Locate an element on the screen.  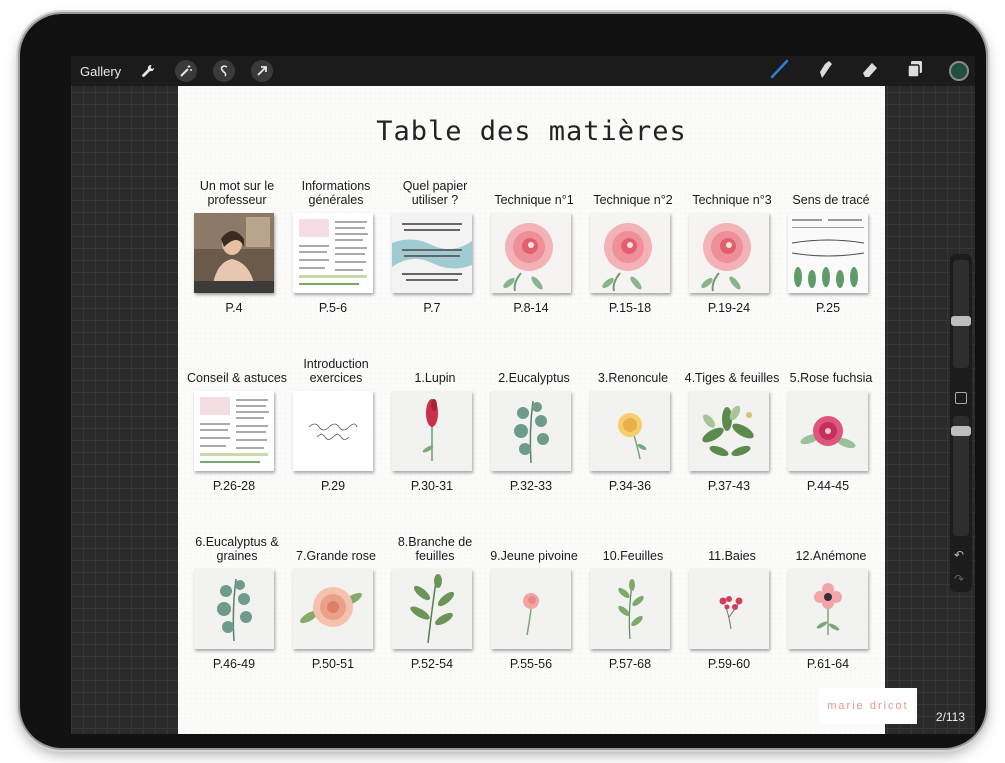
toc-entry-label: 3.Renoncule is located at coordinates (633, 378).